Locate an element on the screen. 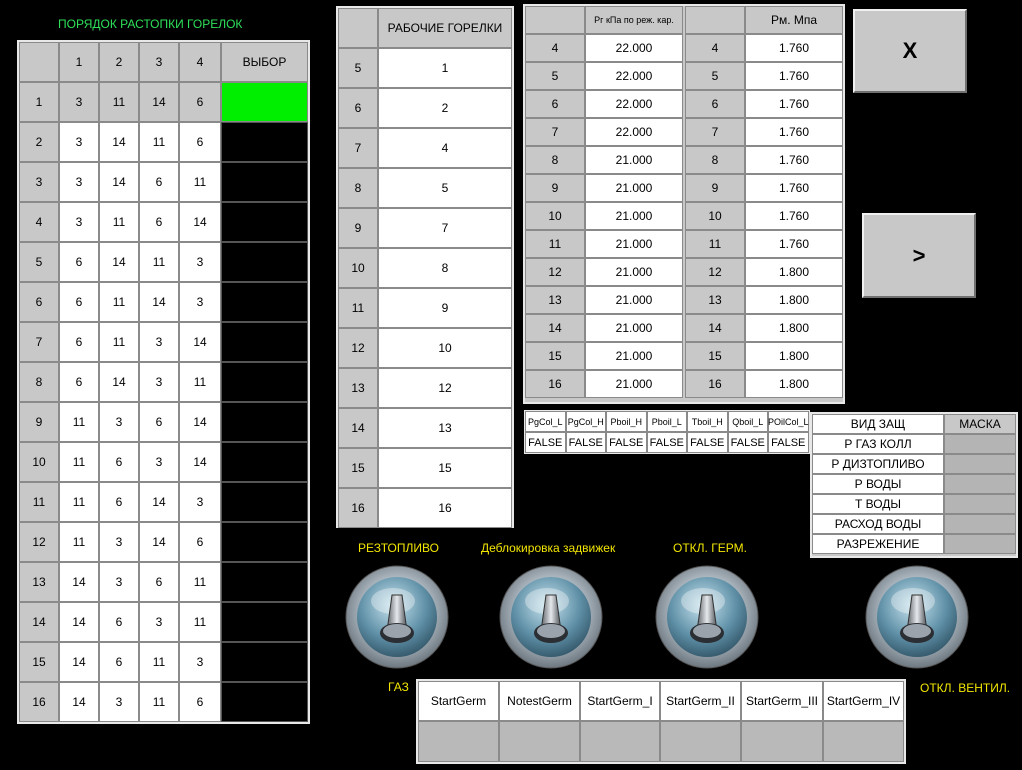 This screenshot has height=770, width=1022. next-button: > is located at coordinates (919, 255).